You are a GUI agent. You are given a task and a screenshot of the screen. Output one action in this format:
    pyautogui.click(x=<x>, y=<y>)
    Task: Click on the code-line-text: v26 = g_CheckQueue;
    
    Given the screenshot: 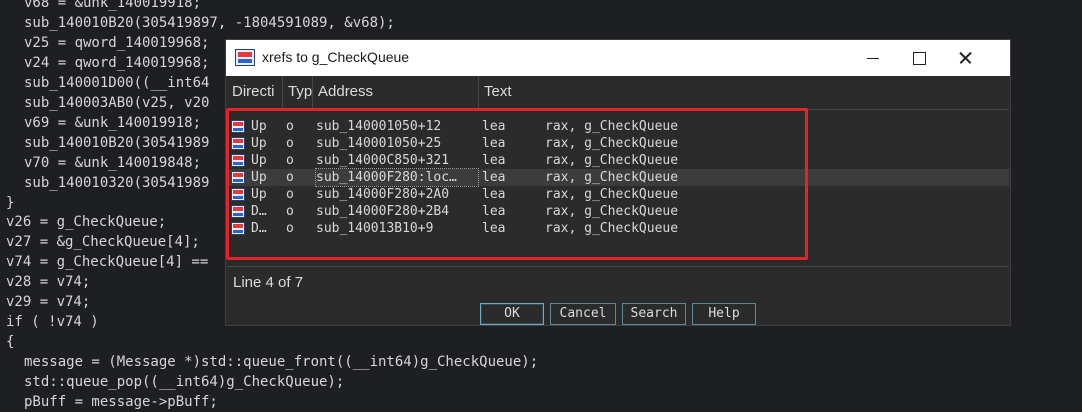 What is the action you would take?
    pyautogui.click(x=86, y=222)
    